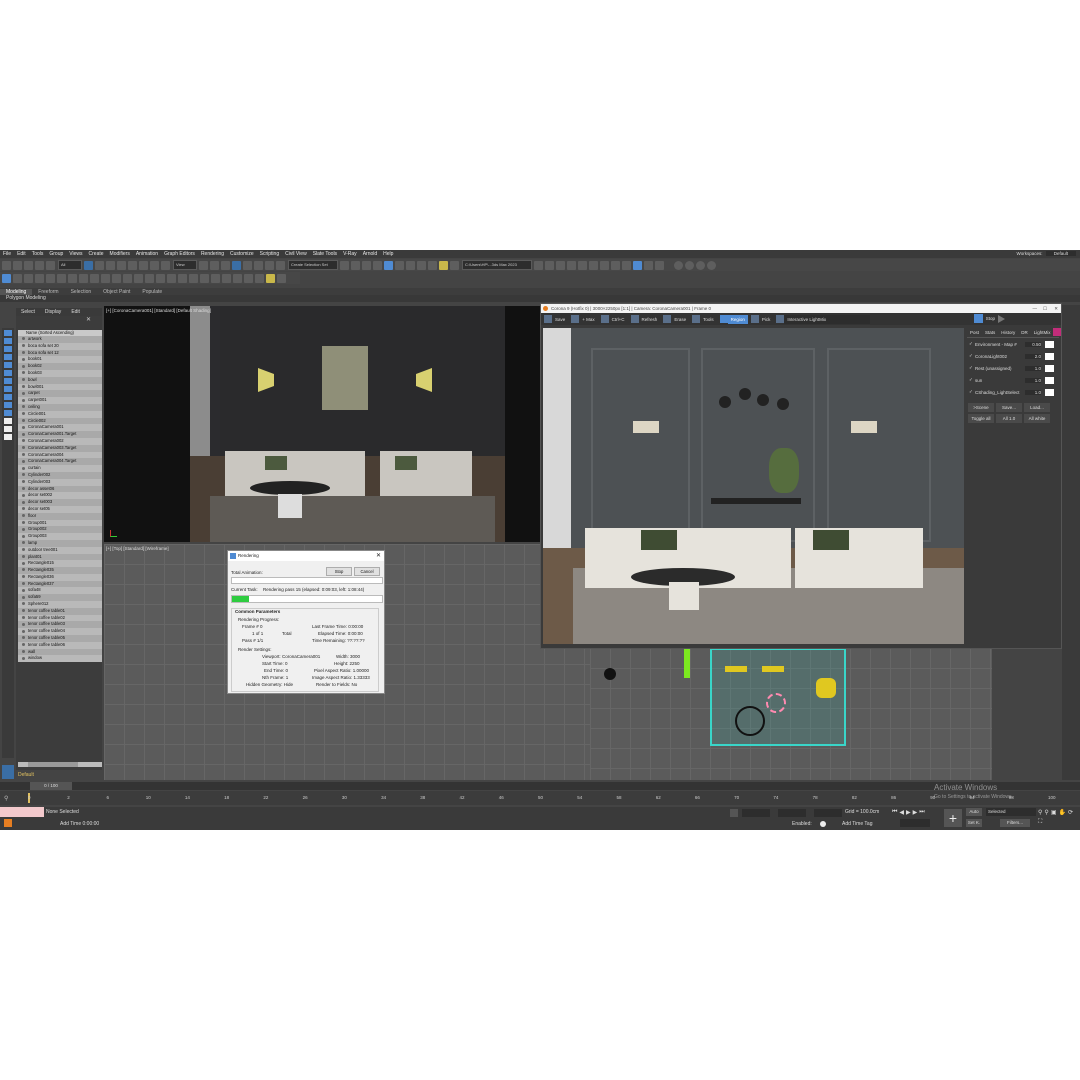  I want to click on close-icon: ✕, so click(1056, 308).